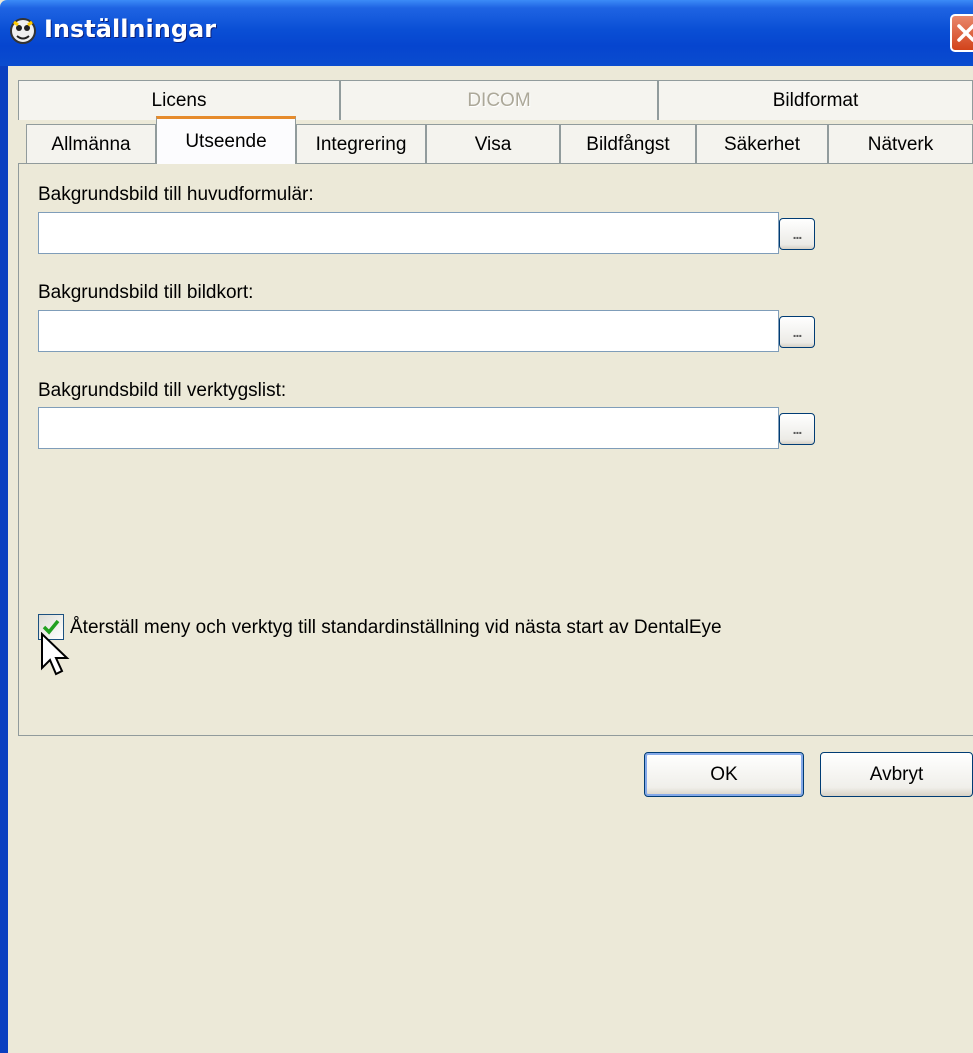  What do you see at coordinates (896, 774) in the screenshot?
I see `cancel-button: Avbryt` at bounding box center [896, 774].